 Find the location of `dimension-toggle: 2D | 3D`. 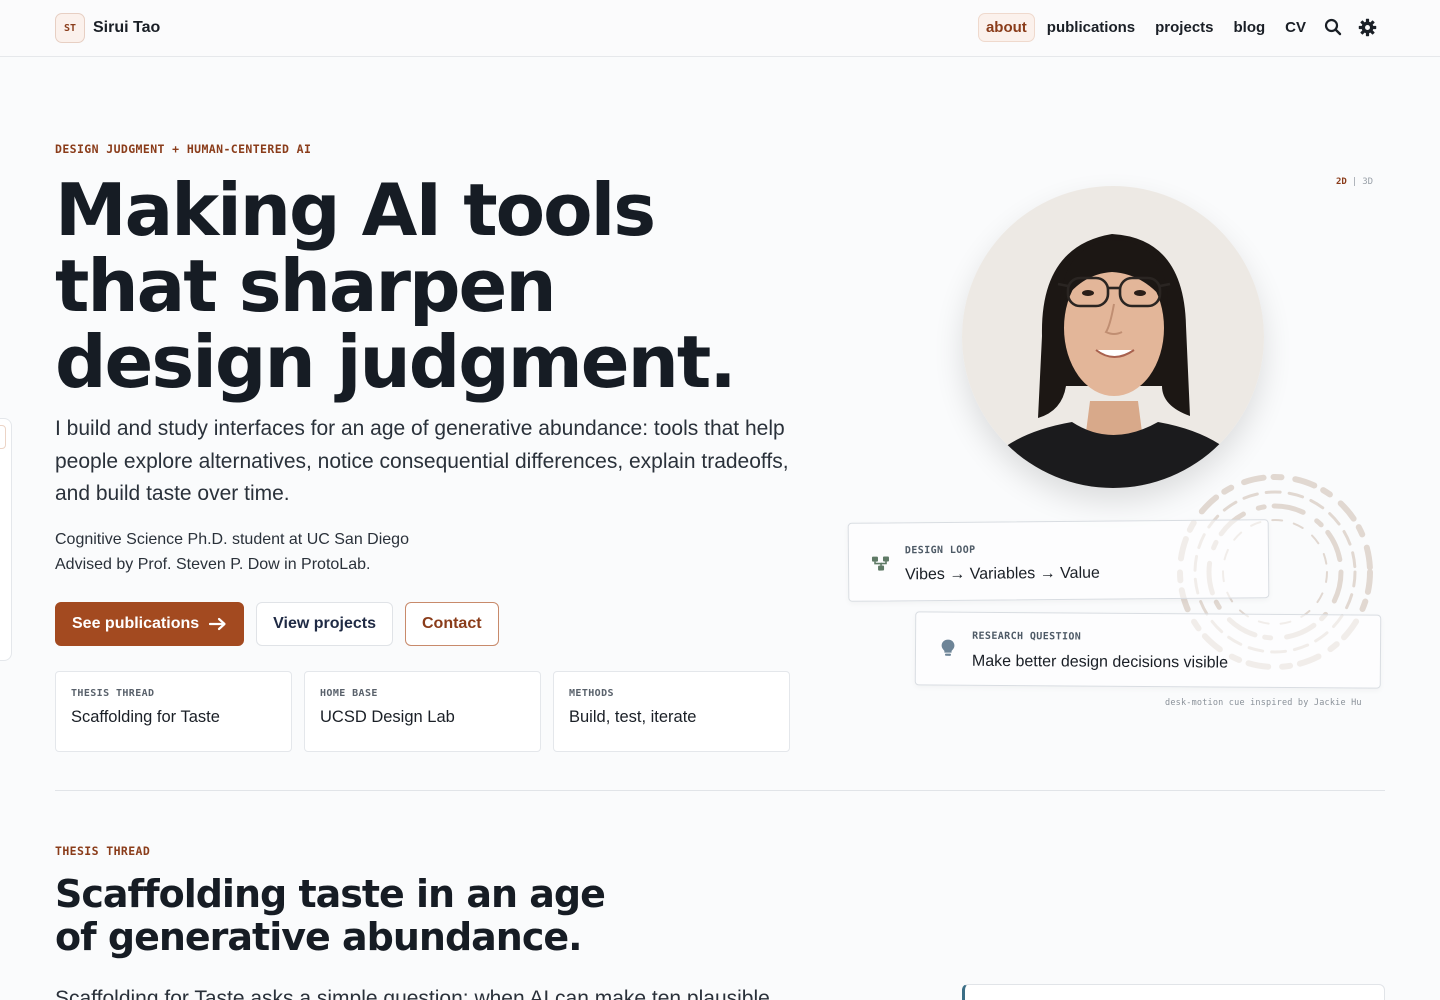

dimension-toggle: 2D | 3D is located at coordinates (1354, 182).